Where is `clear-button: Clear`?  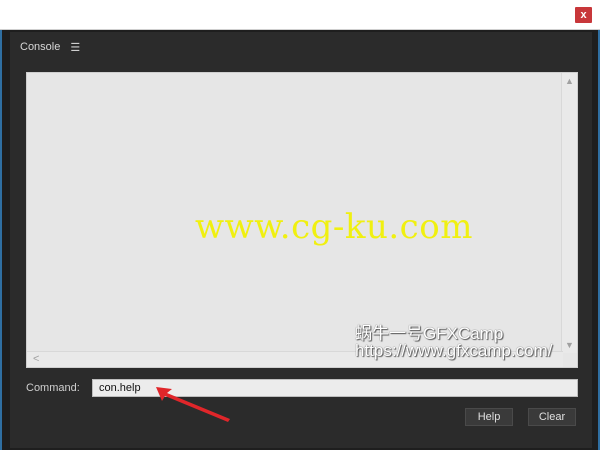
clear-button: Clear is located at coordinates (552, 417).